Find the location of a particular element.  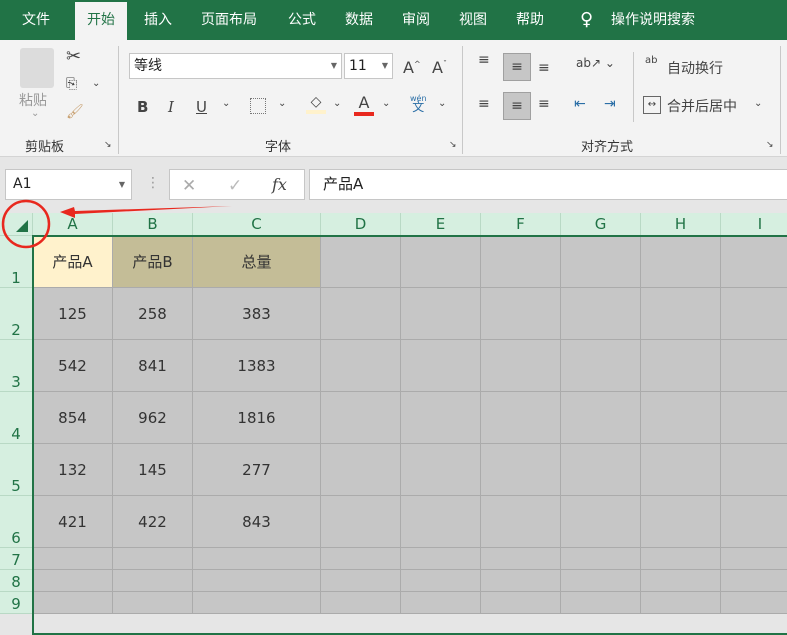

merge-center-button: 合并后居中 is located at coordinates (702, 106).